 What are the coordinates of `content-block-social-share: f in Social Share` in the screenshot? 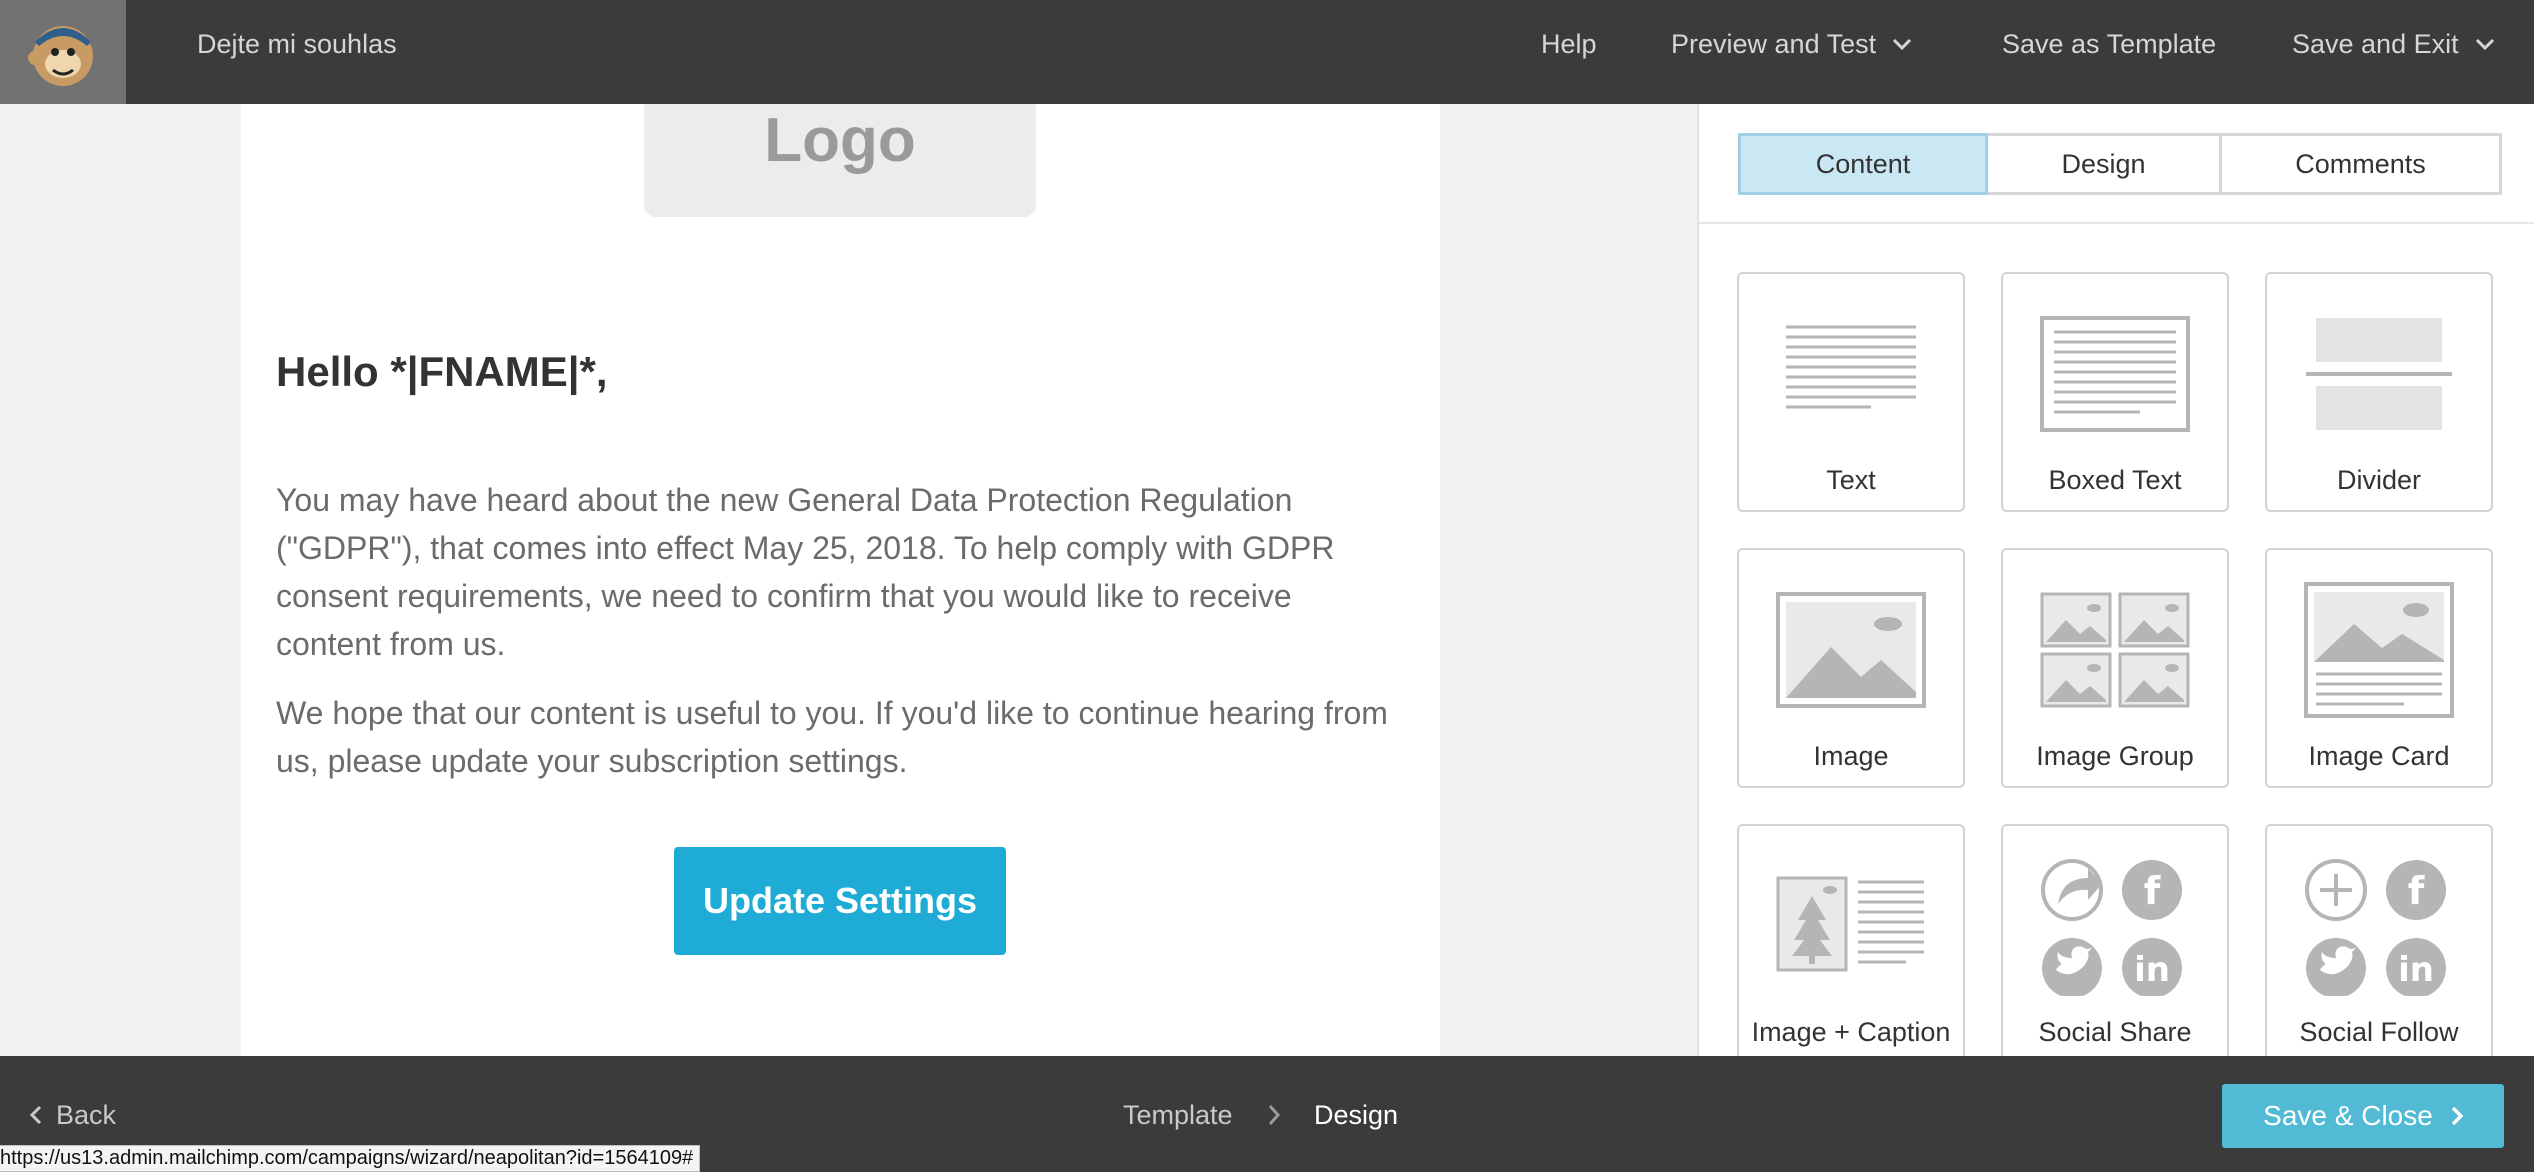 It's located at (2115, 940).